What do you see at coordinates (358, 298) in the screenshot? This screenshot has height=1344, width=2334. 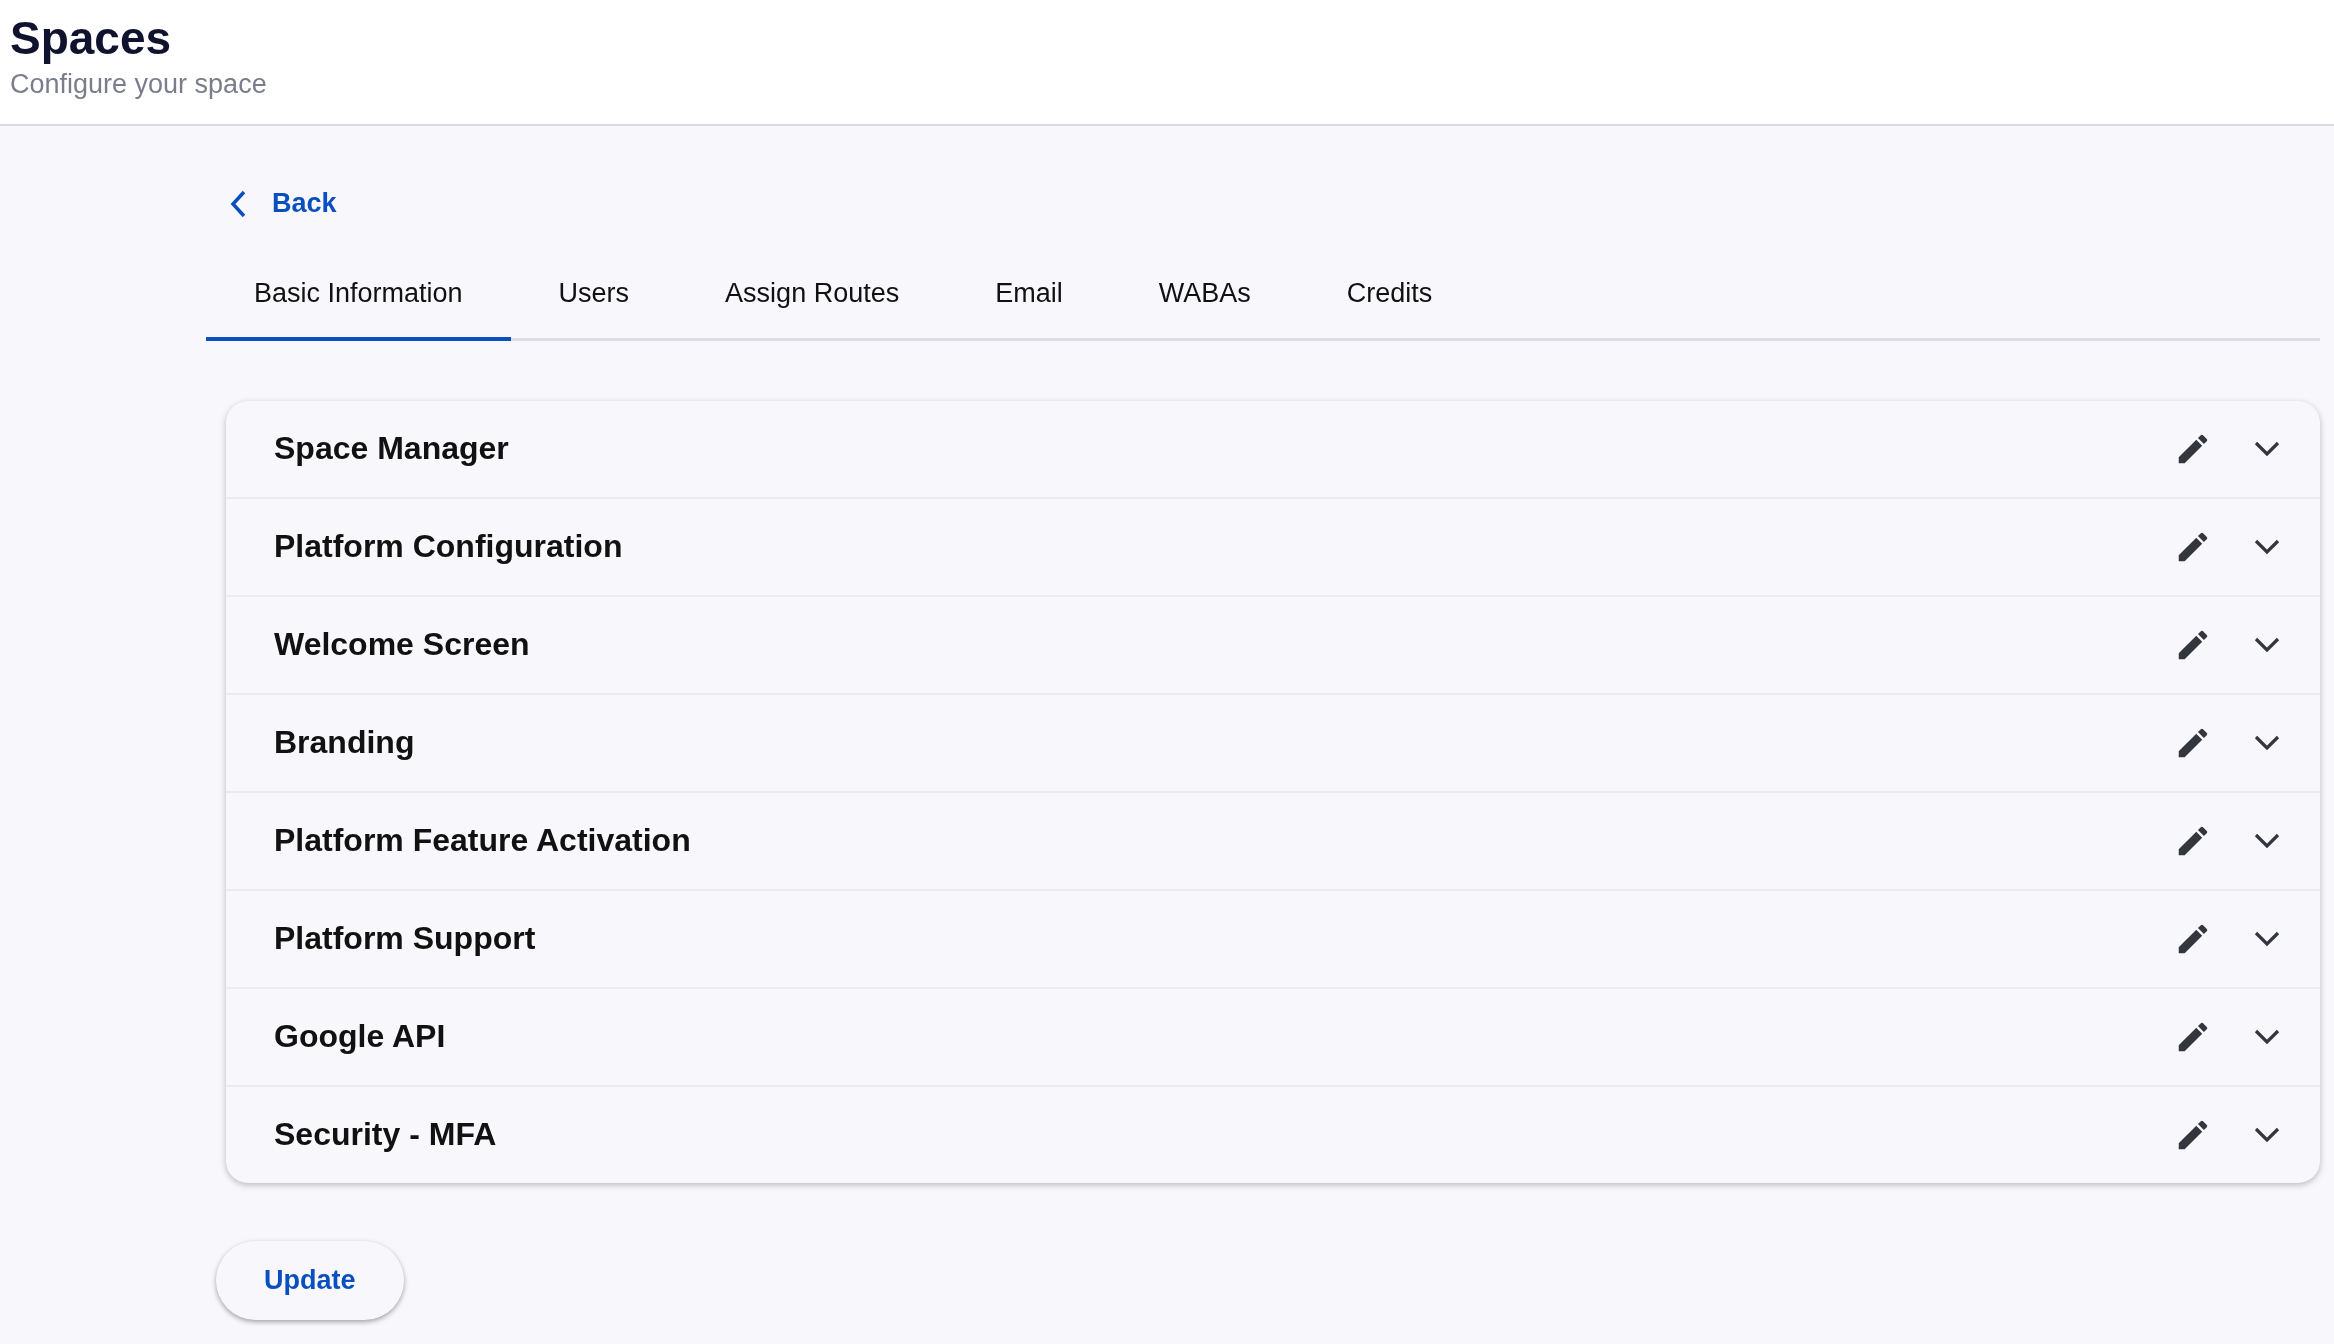 I see `tab: Basic Information` at bounding box center [358, 298].